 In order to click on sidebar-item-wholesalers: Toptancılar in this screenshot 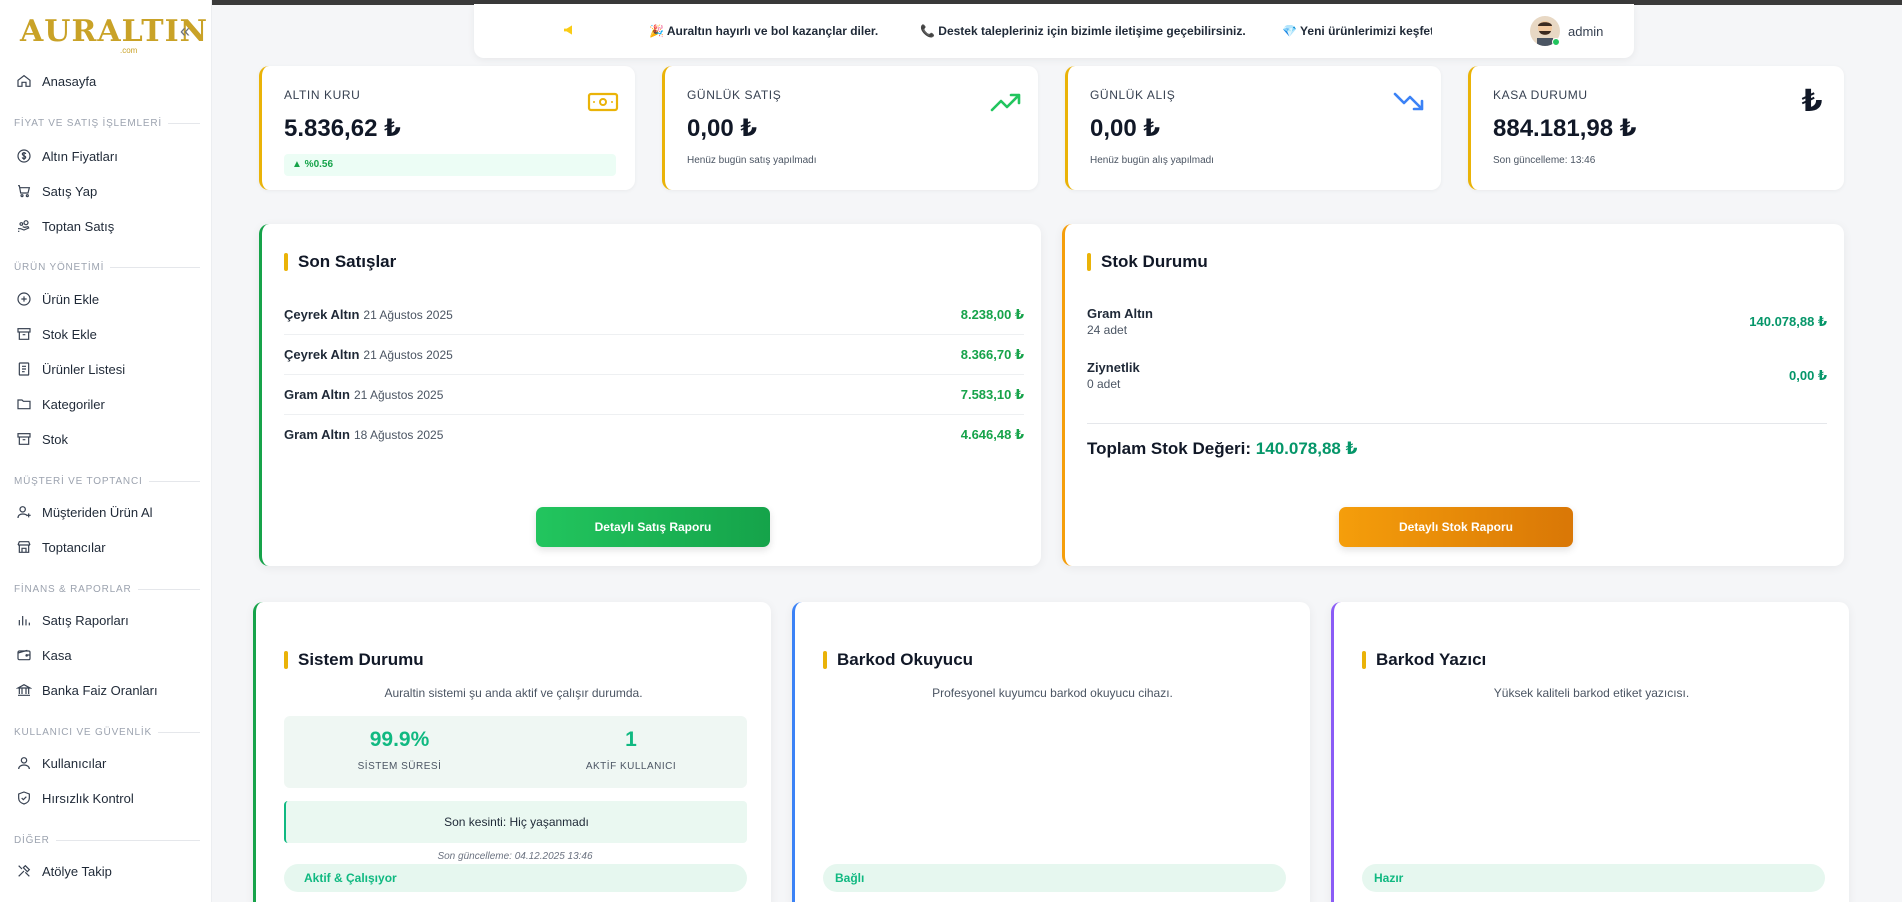, I will do `click(61, 547)`.